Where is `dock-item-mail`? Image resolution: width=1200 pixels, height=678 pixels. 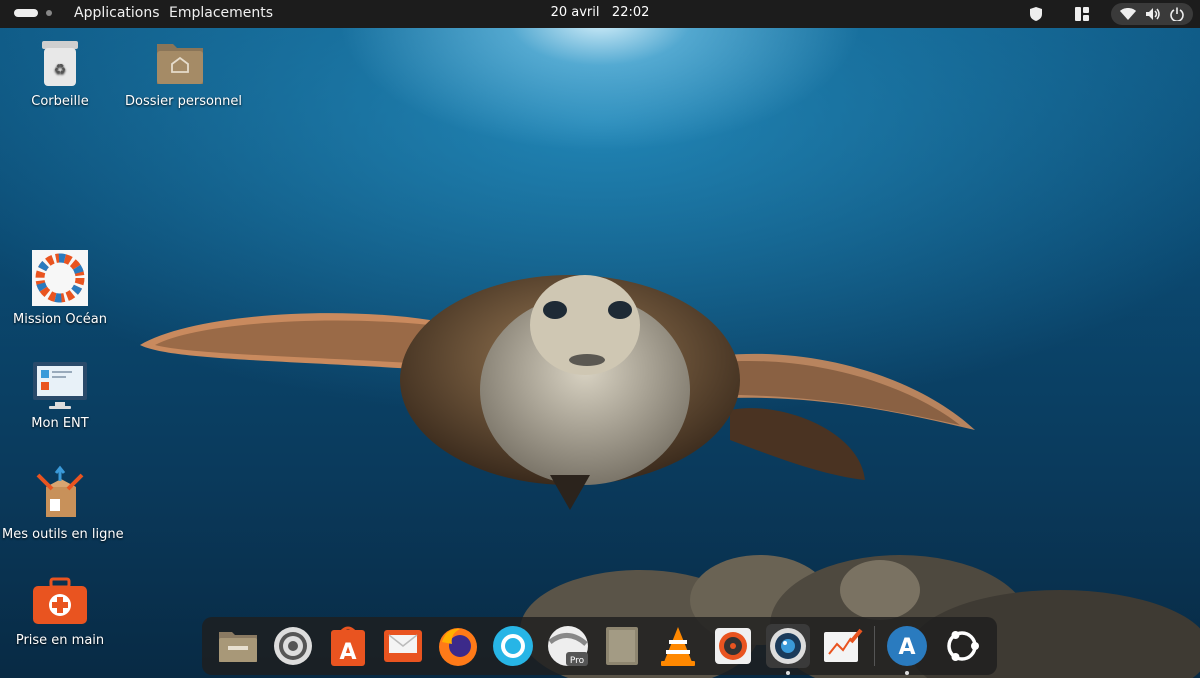 dock-item-mail is located at coordinates (403, 646).